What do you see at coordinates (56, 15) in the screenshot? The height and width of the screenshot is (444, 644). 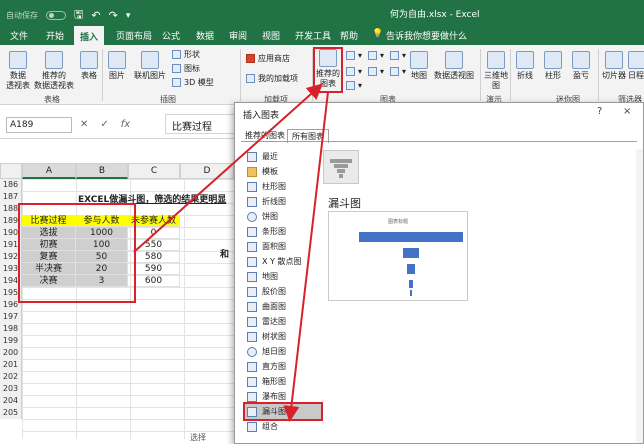 I see `autosave-toggle` at bounding box center [56, 15].